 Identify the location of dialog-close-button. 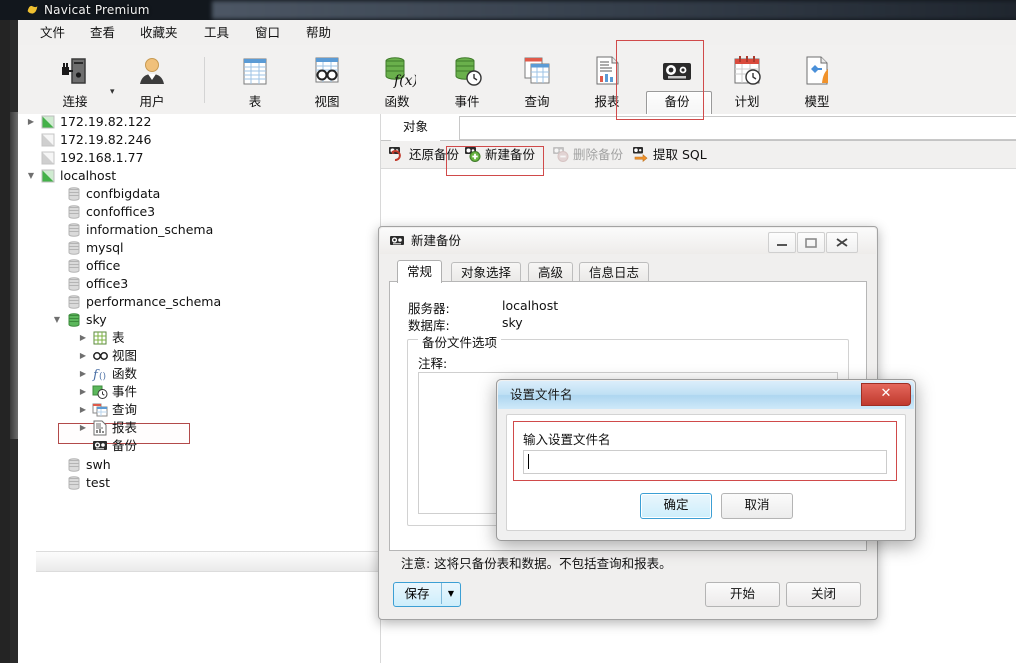
(842, 242).